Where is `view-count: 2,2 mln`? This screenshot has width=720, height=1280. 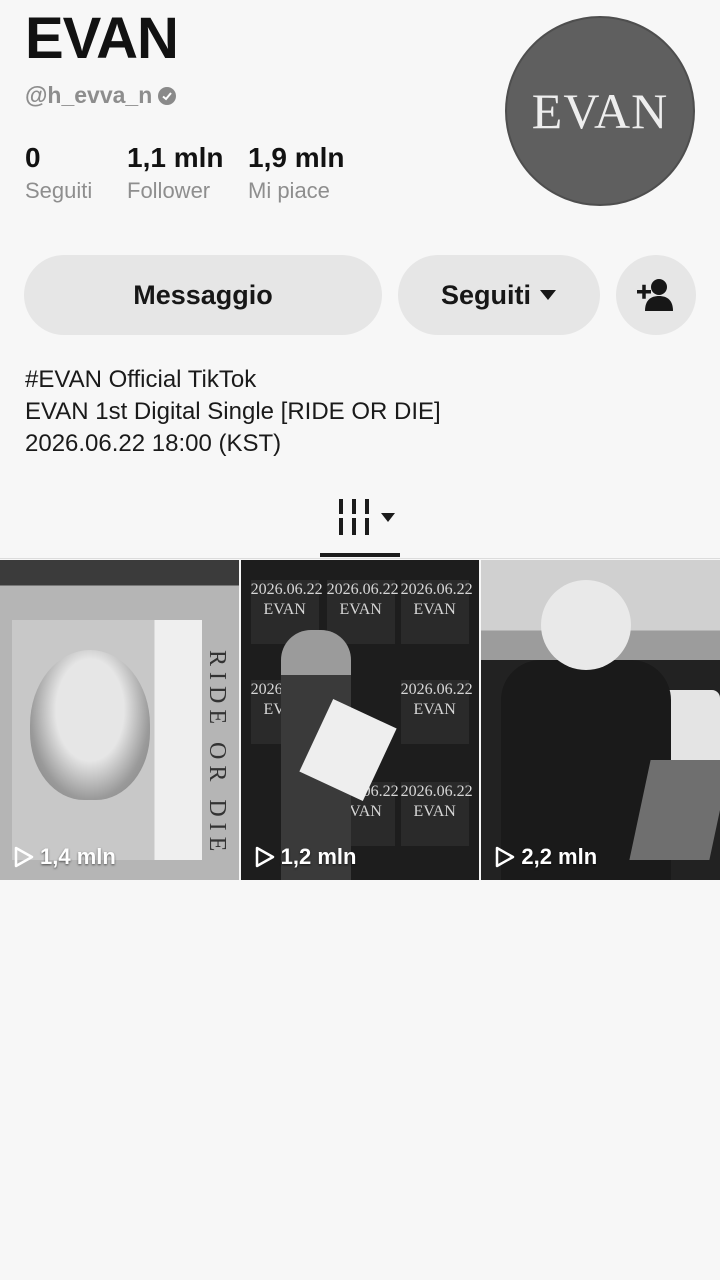
view-count: 2,2 mln is located at coordinates (546, 857).